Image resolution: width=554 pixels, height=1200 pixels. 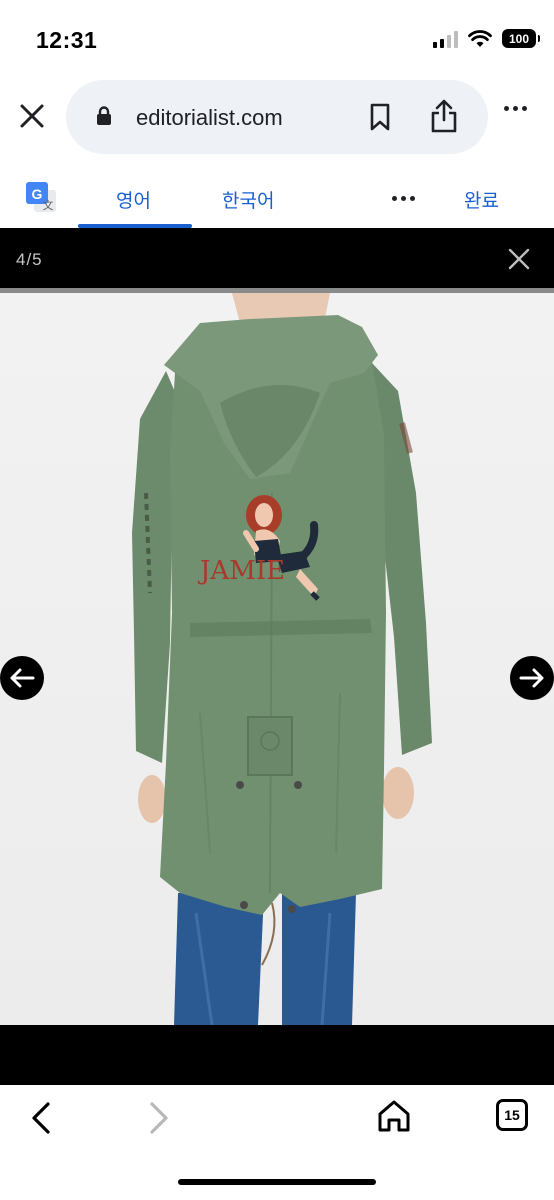 I want to click on battery-icon: 100, so click(x=521, y=38).